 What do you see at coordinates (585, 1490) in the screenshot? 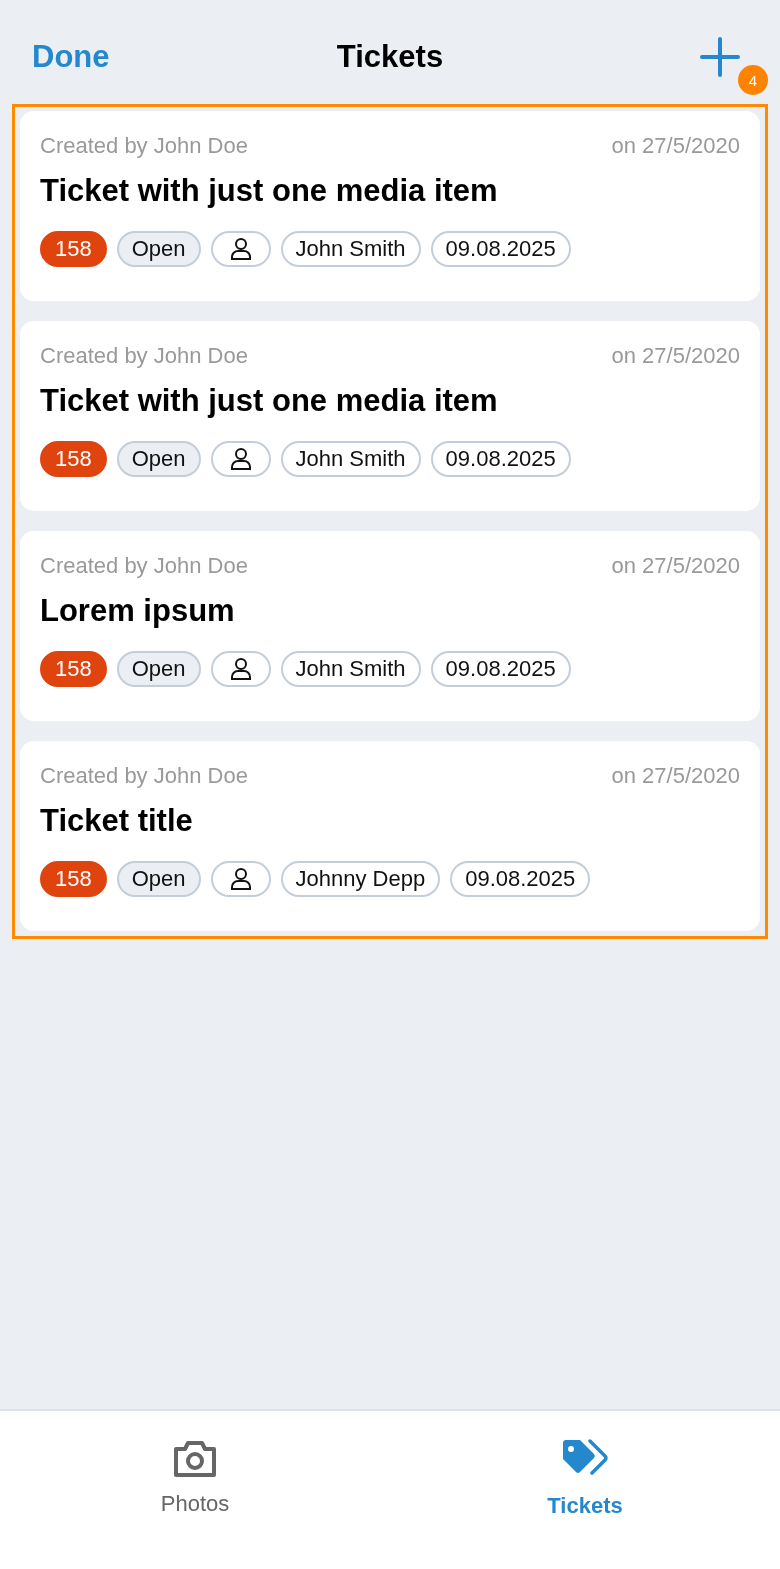
I see `tab-button: Tickets` at bounding box center [585, 1490].